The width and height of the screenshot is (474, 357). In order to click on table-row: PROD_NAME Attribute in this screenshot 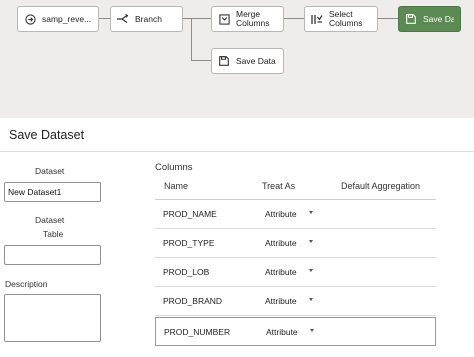, I will do `click(295, 214)`.